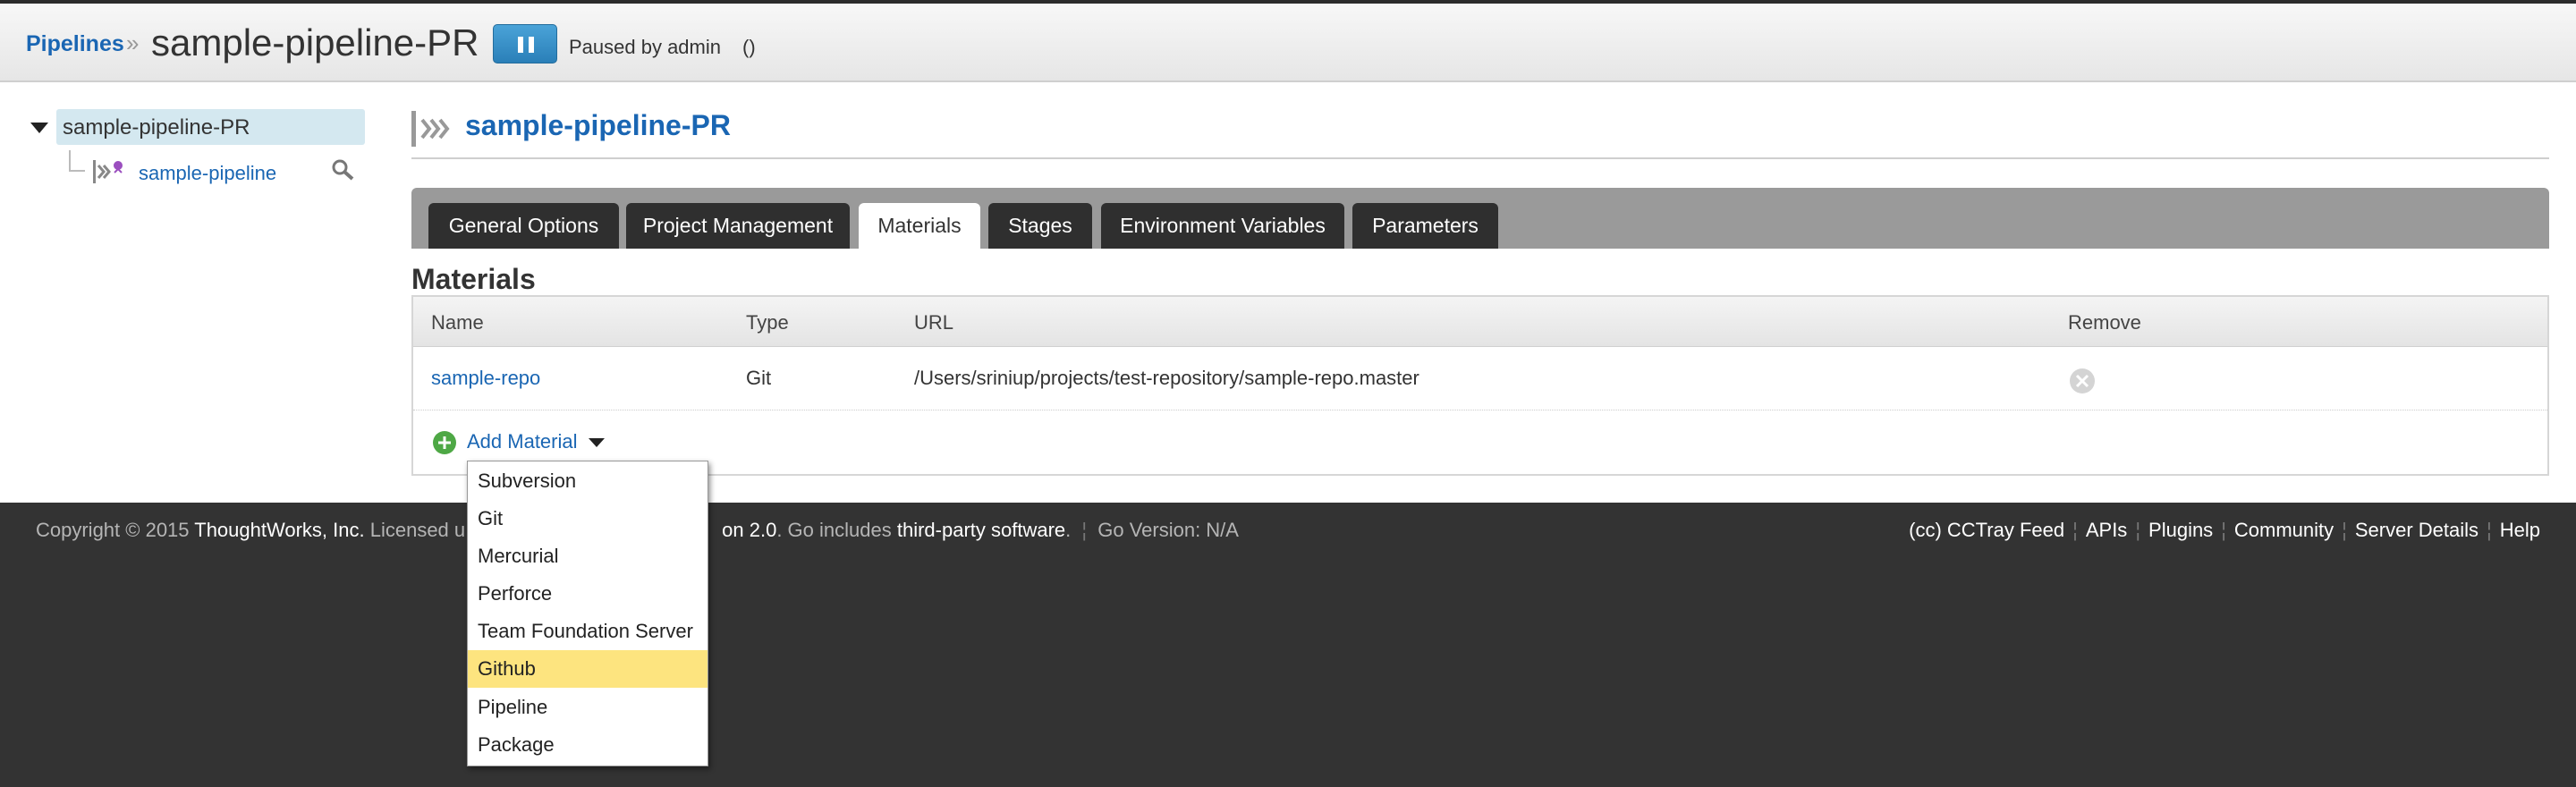 Image resolution: width=2576 pixels, height=787 pixels. What do you see at coordinates (77, 161) in the screenshot?
I see `tree-connector` at bounding box center [77, 161].